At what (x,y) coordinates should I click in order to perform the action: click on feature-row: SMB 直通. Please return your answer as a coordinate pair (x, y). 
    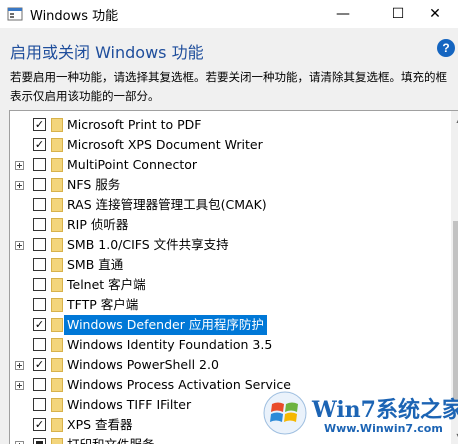
    Looking at the image, I should click on (225, 265).